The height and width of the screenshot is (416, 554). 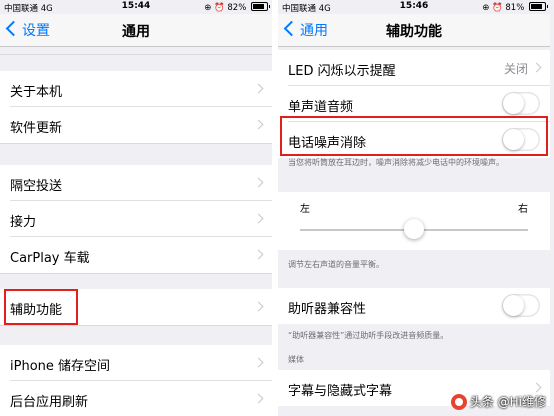 What do you see at coordinates (523, 209) in the screenshot?
I see `balance-right-label: 右` at bounding box center [523, 209].